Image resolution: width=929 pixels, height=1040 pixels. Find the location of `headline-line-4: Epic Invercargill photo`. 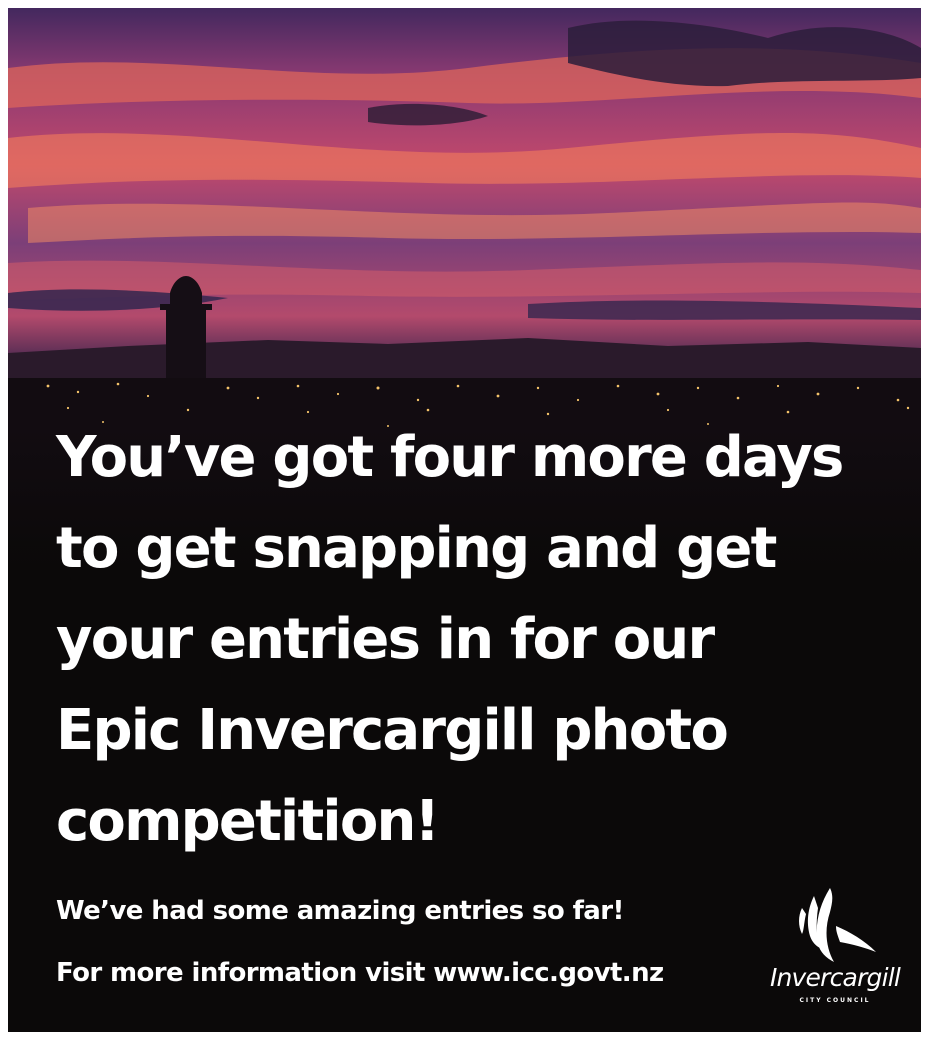

headline-line-4: Epic Invercargill photo is located at coordinates (392, 730).